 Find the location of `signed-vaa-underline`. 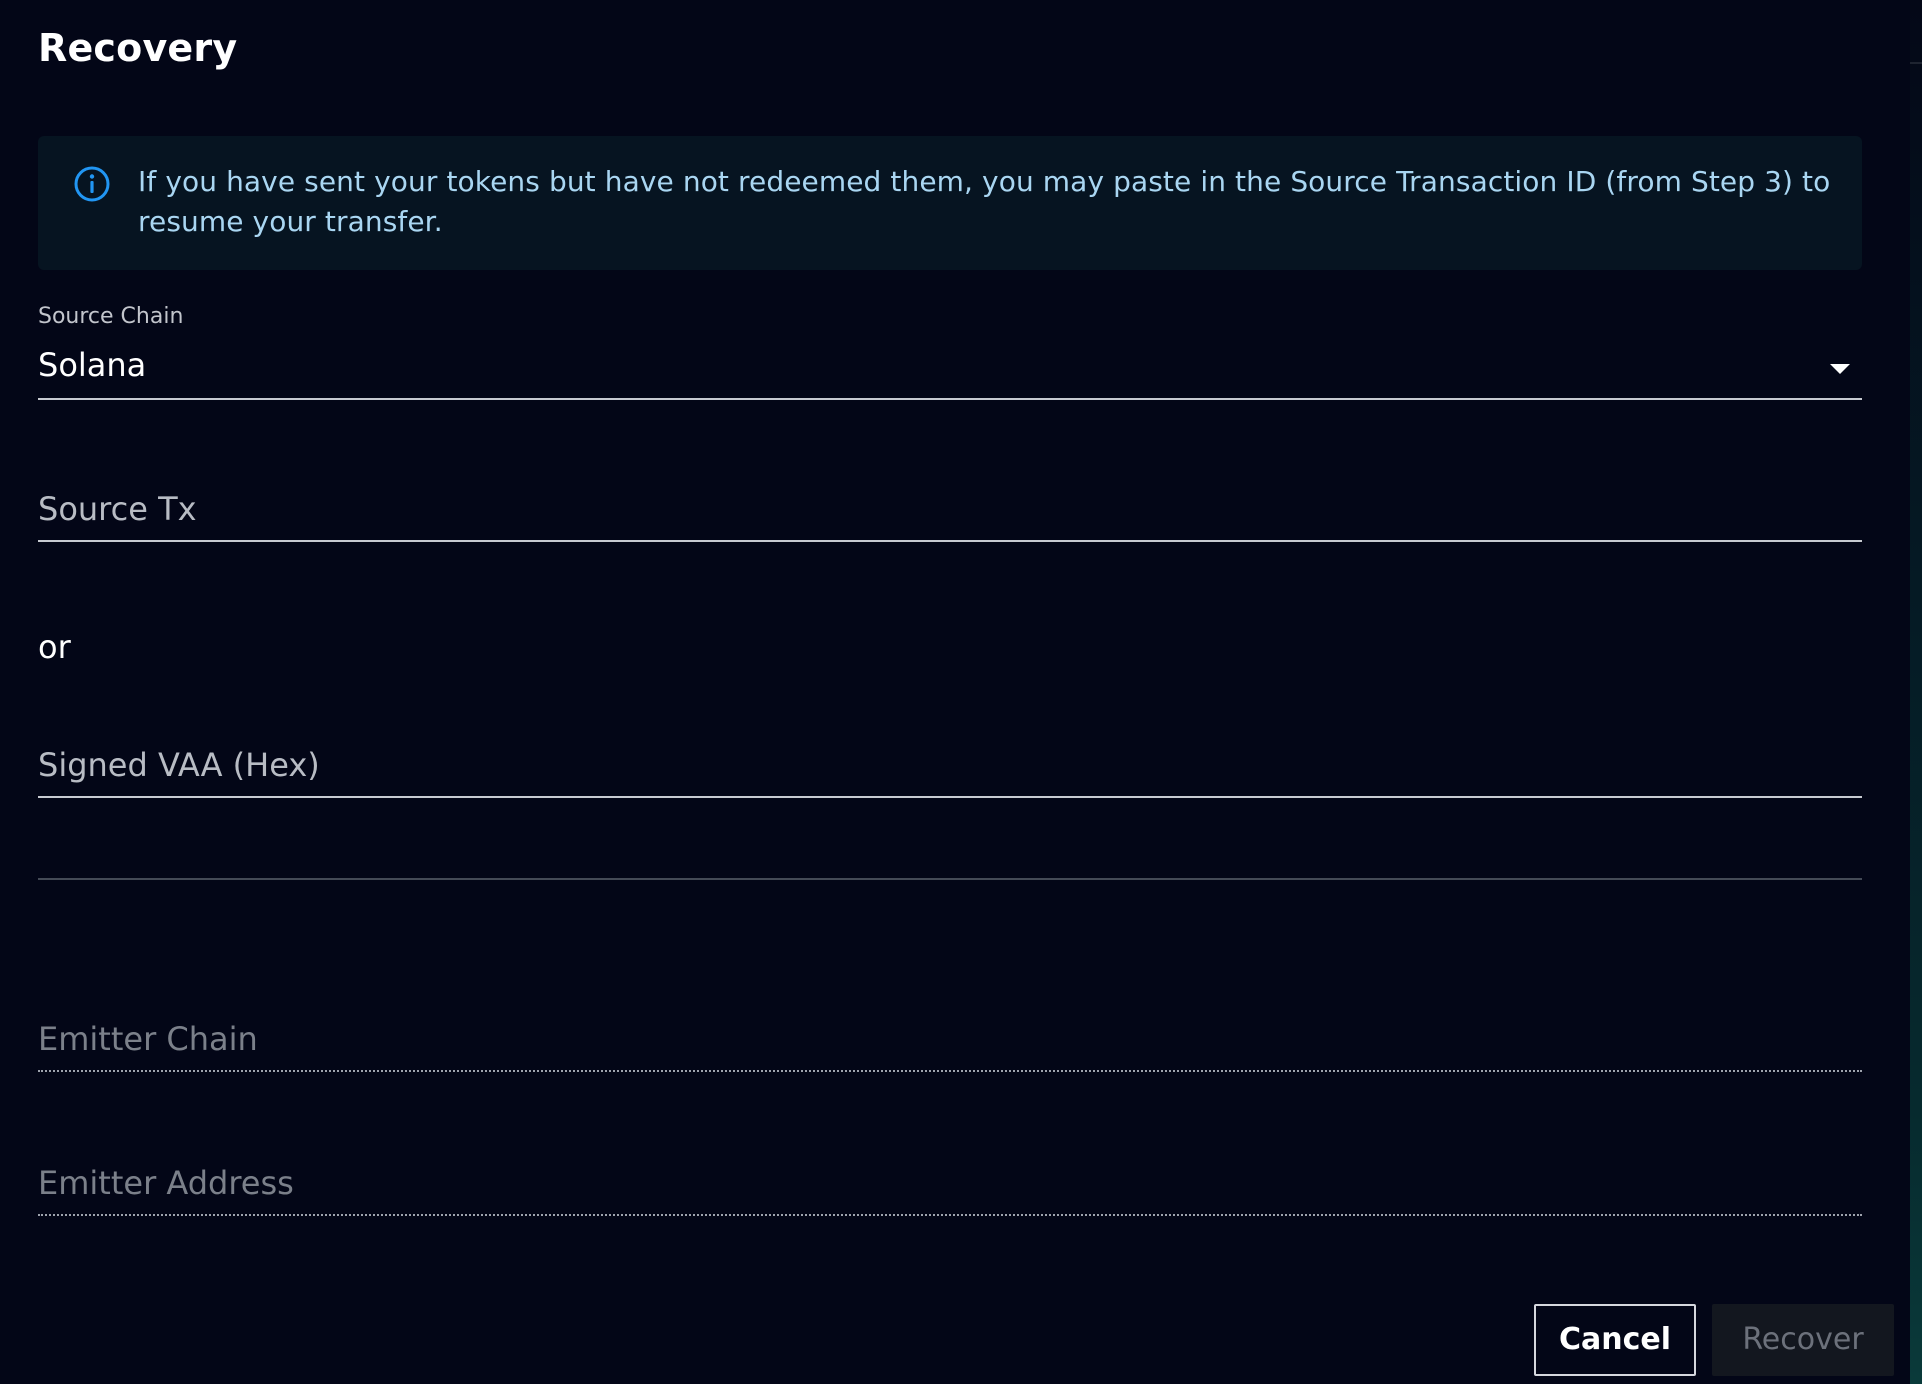

signed-vaa-underline is located at coordinates (950, 797).